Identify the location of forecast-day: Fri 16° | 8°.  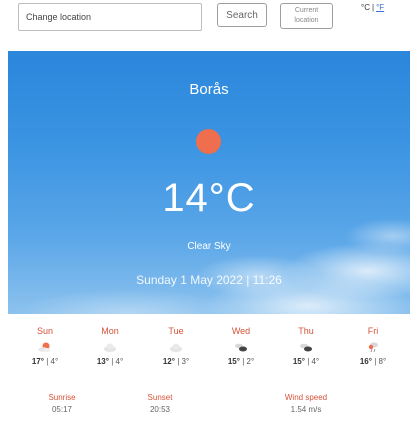
(373, 346).